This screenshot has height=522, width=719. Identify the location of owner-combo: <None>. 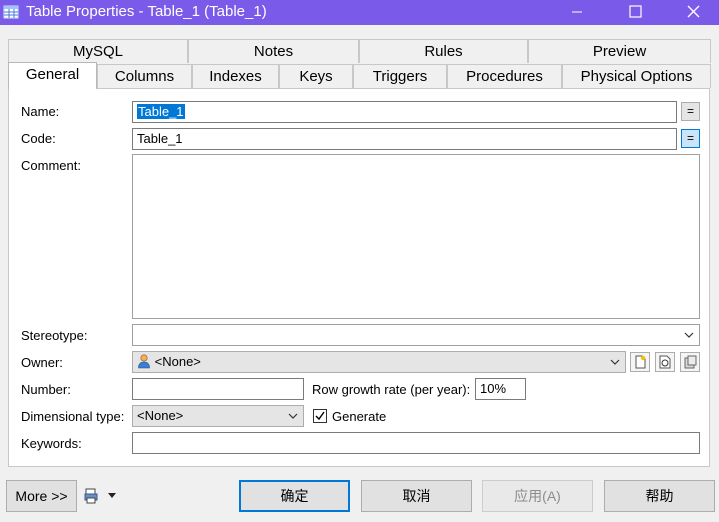
(379, 362).